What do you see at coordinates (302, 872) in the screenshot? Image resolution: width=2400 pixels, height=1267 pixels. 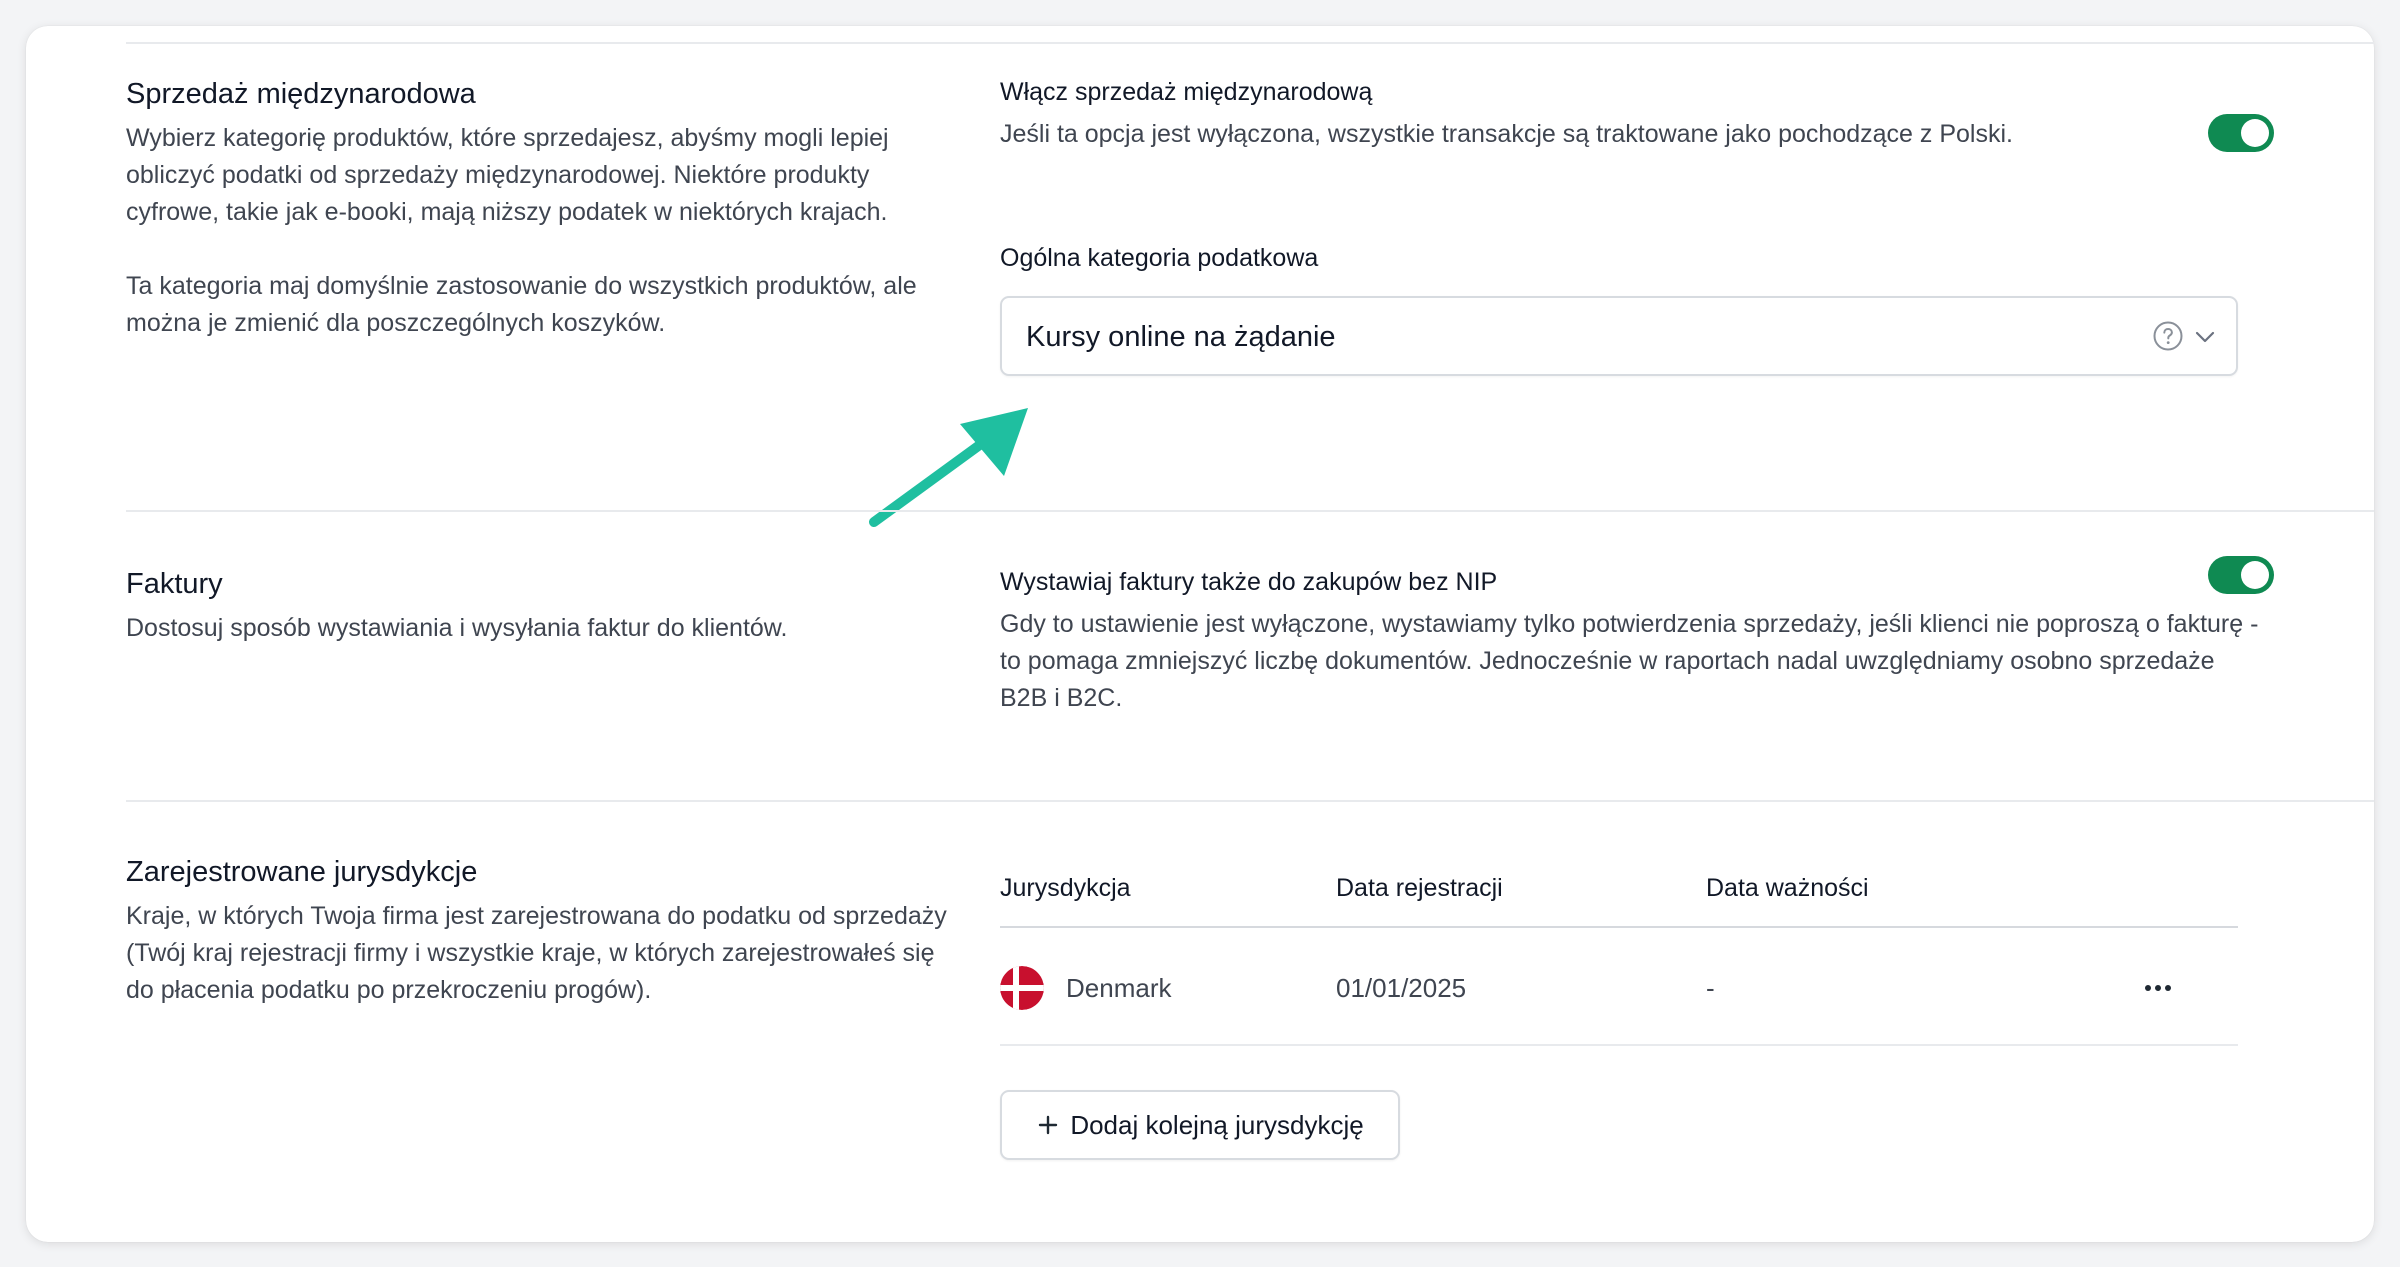 I see `jurisdictions-section-title: Zarejestrowane jurysdykcje` at bounding box center [302, 872].